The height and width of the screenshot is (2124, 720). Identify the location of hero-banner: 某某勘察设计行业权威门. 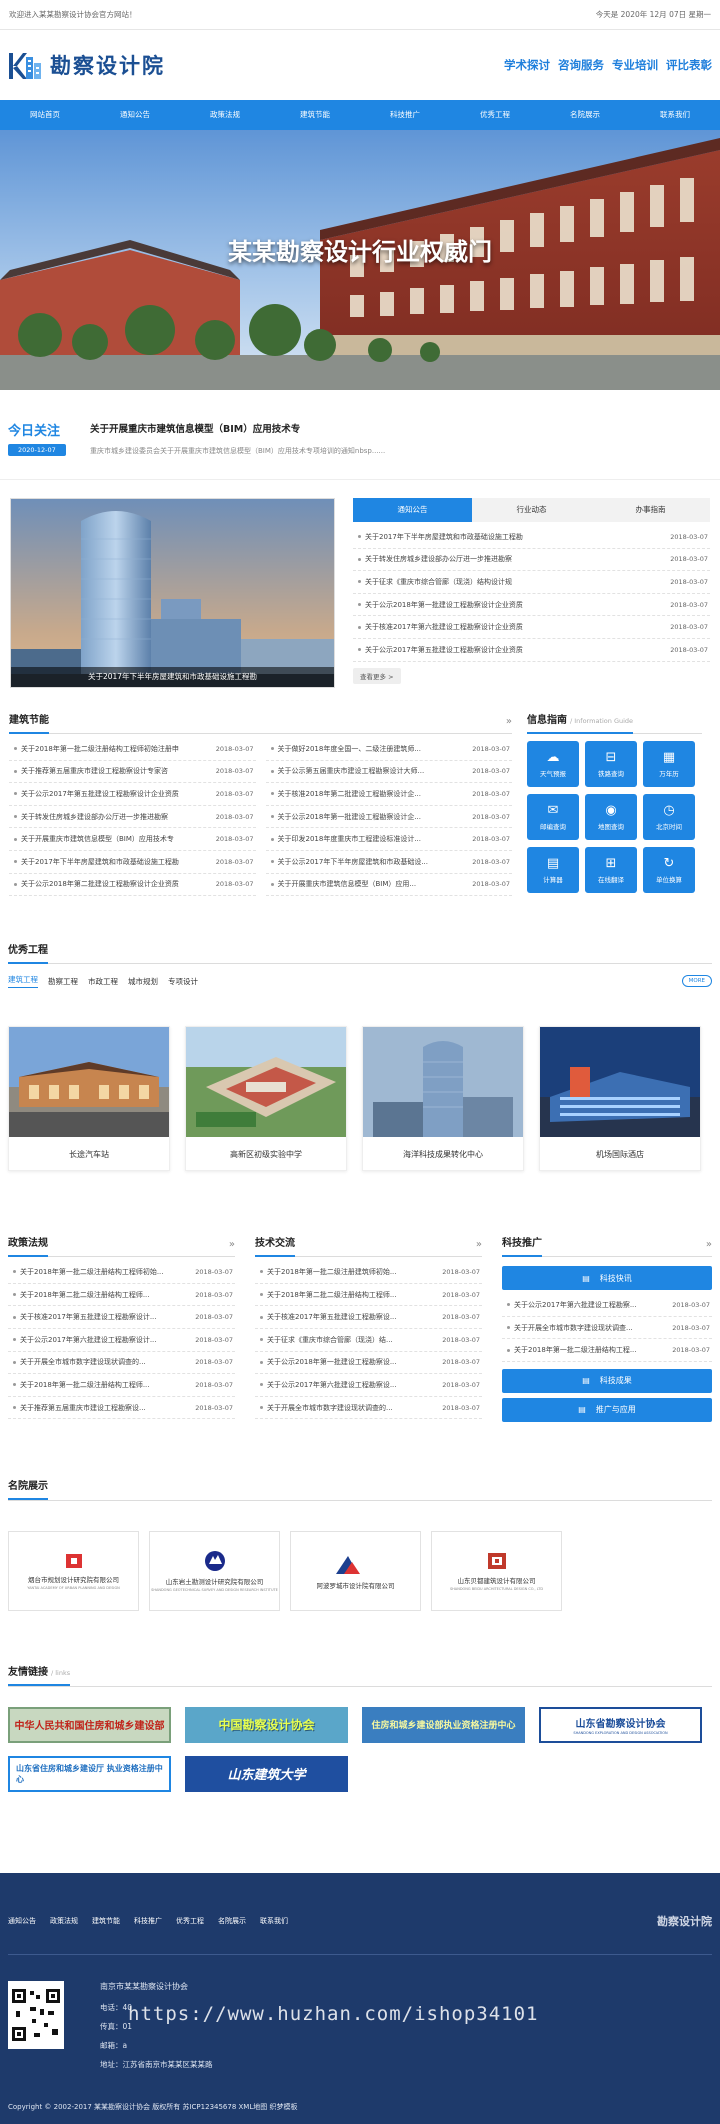
(360, 260).